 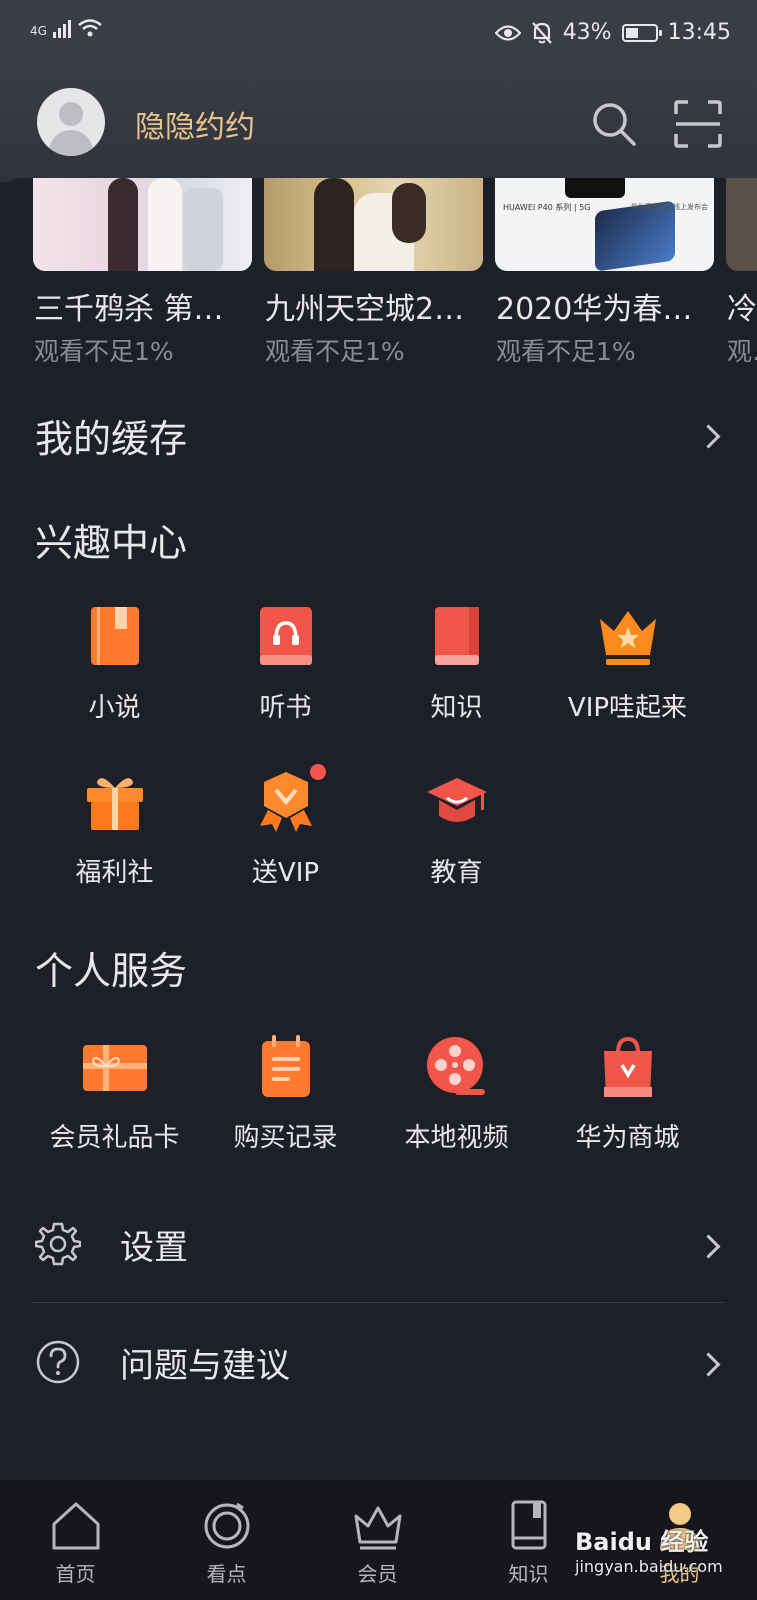 What do you see at coordinates (699, 32) in the screenshot?
I see `clock: 13:45` at bounding box center [699, 32].